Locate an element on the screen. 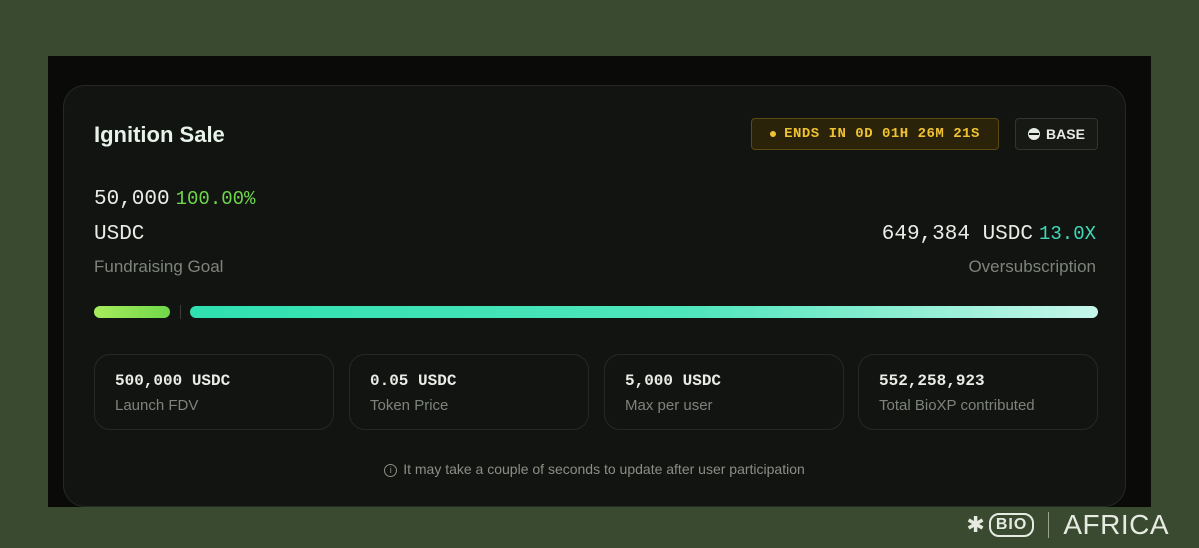  oversubscription-progress-bar is located at coordinates (644, 312).